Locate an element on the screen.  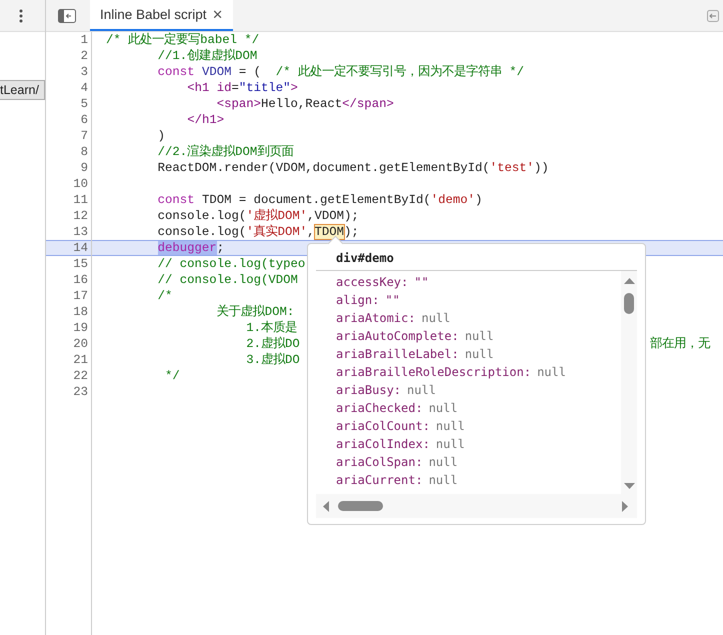
property-name: ariaAutoComplete: is located at coordinates (397, 336).